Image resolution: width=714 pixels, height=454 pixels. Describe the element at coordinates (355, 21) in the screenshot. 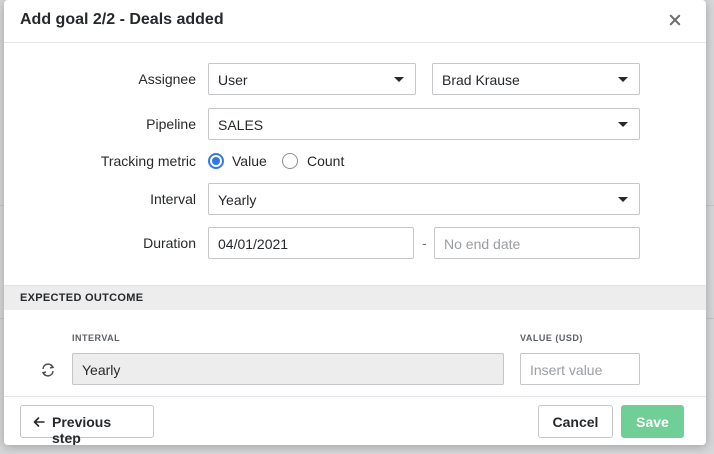

I see `dialog-header: Add goal 2/2 - Deals added` at that location.